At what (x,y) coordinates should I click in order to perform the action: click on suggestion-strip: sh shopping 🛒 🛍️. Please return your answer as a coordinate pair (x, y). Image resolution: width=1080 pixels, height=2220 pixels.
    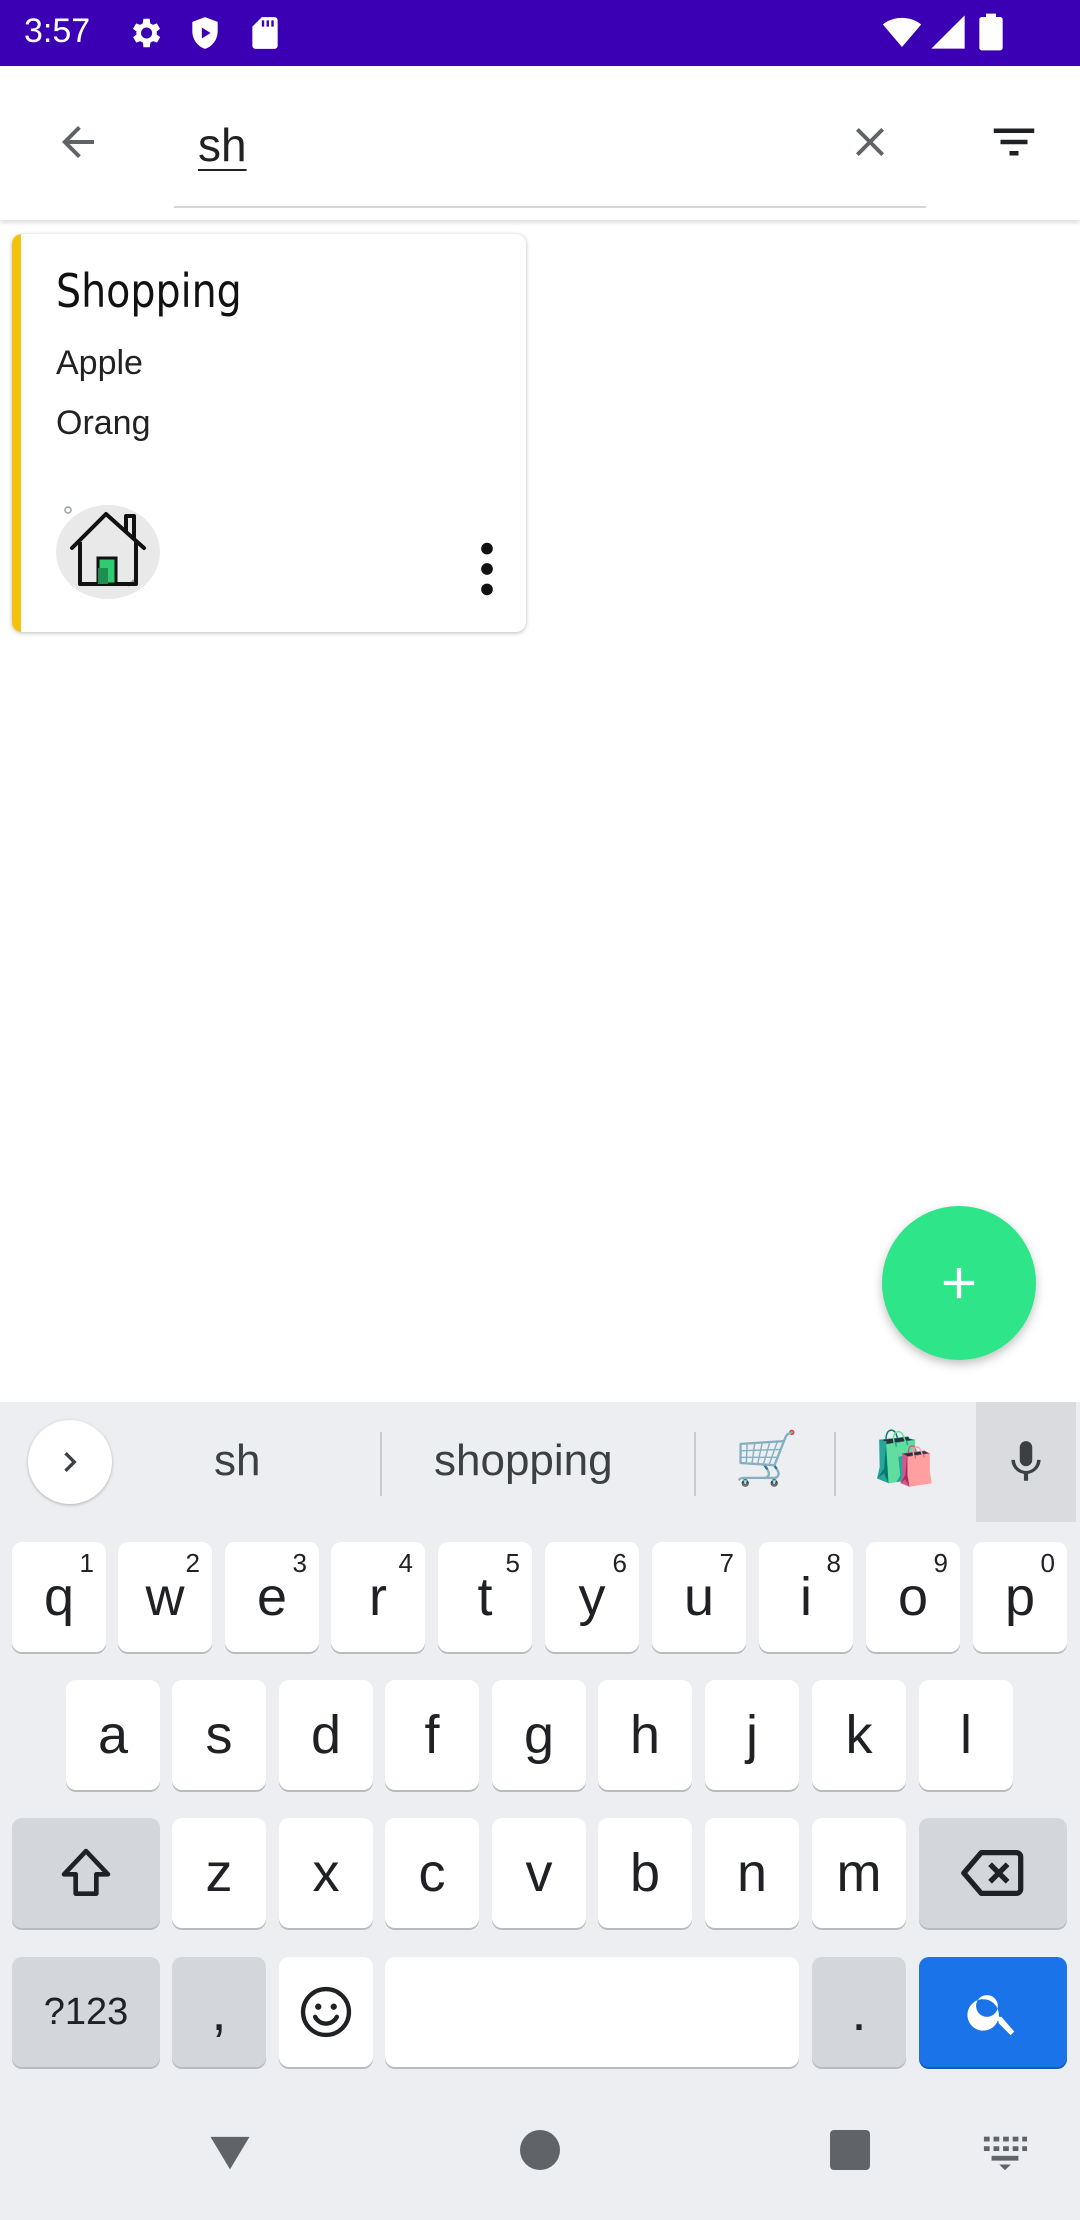
    Looking at the image, I should click on (540, 1462).